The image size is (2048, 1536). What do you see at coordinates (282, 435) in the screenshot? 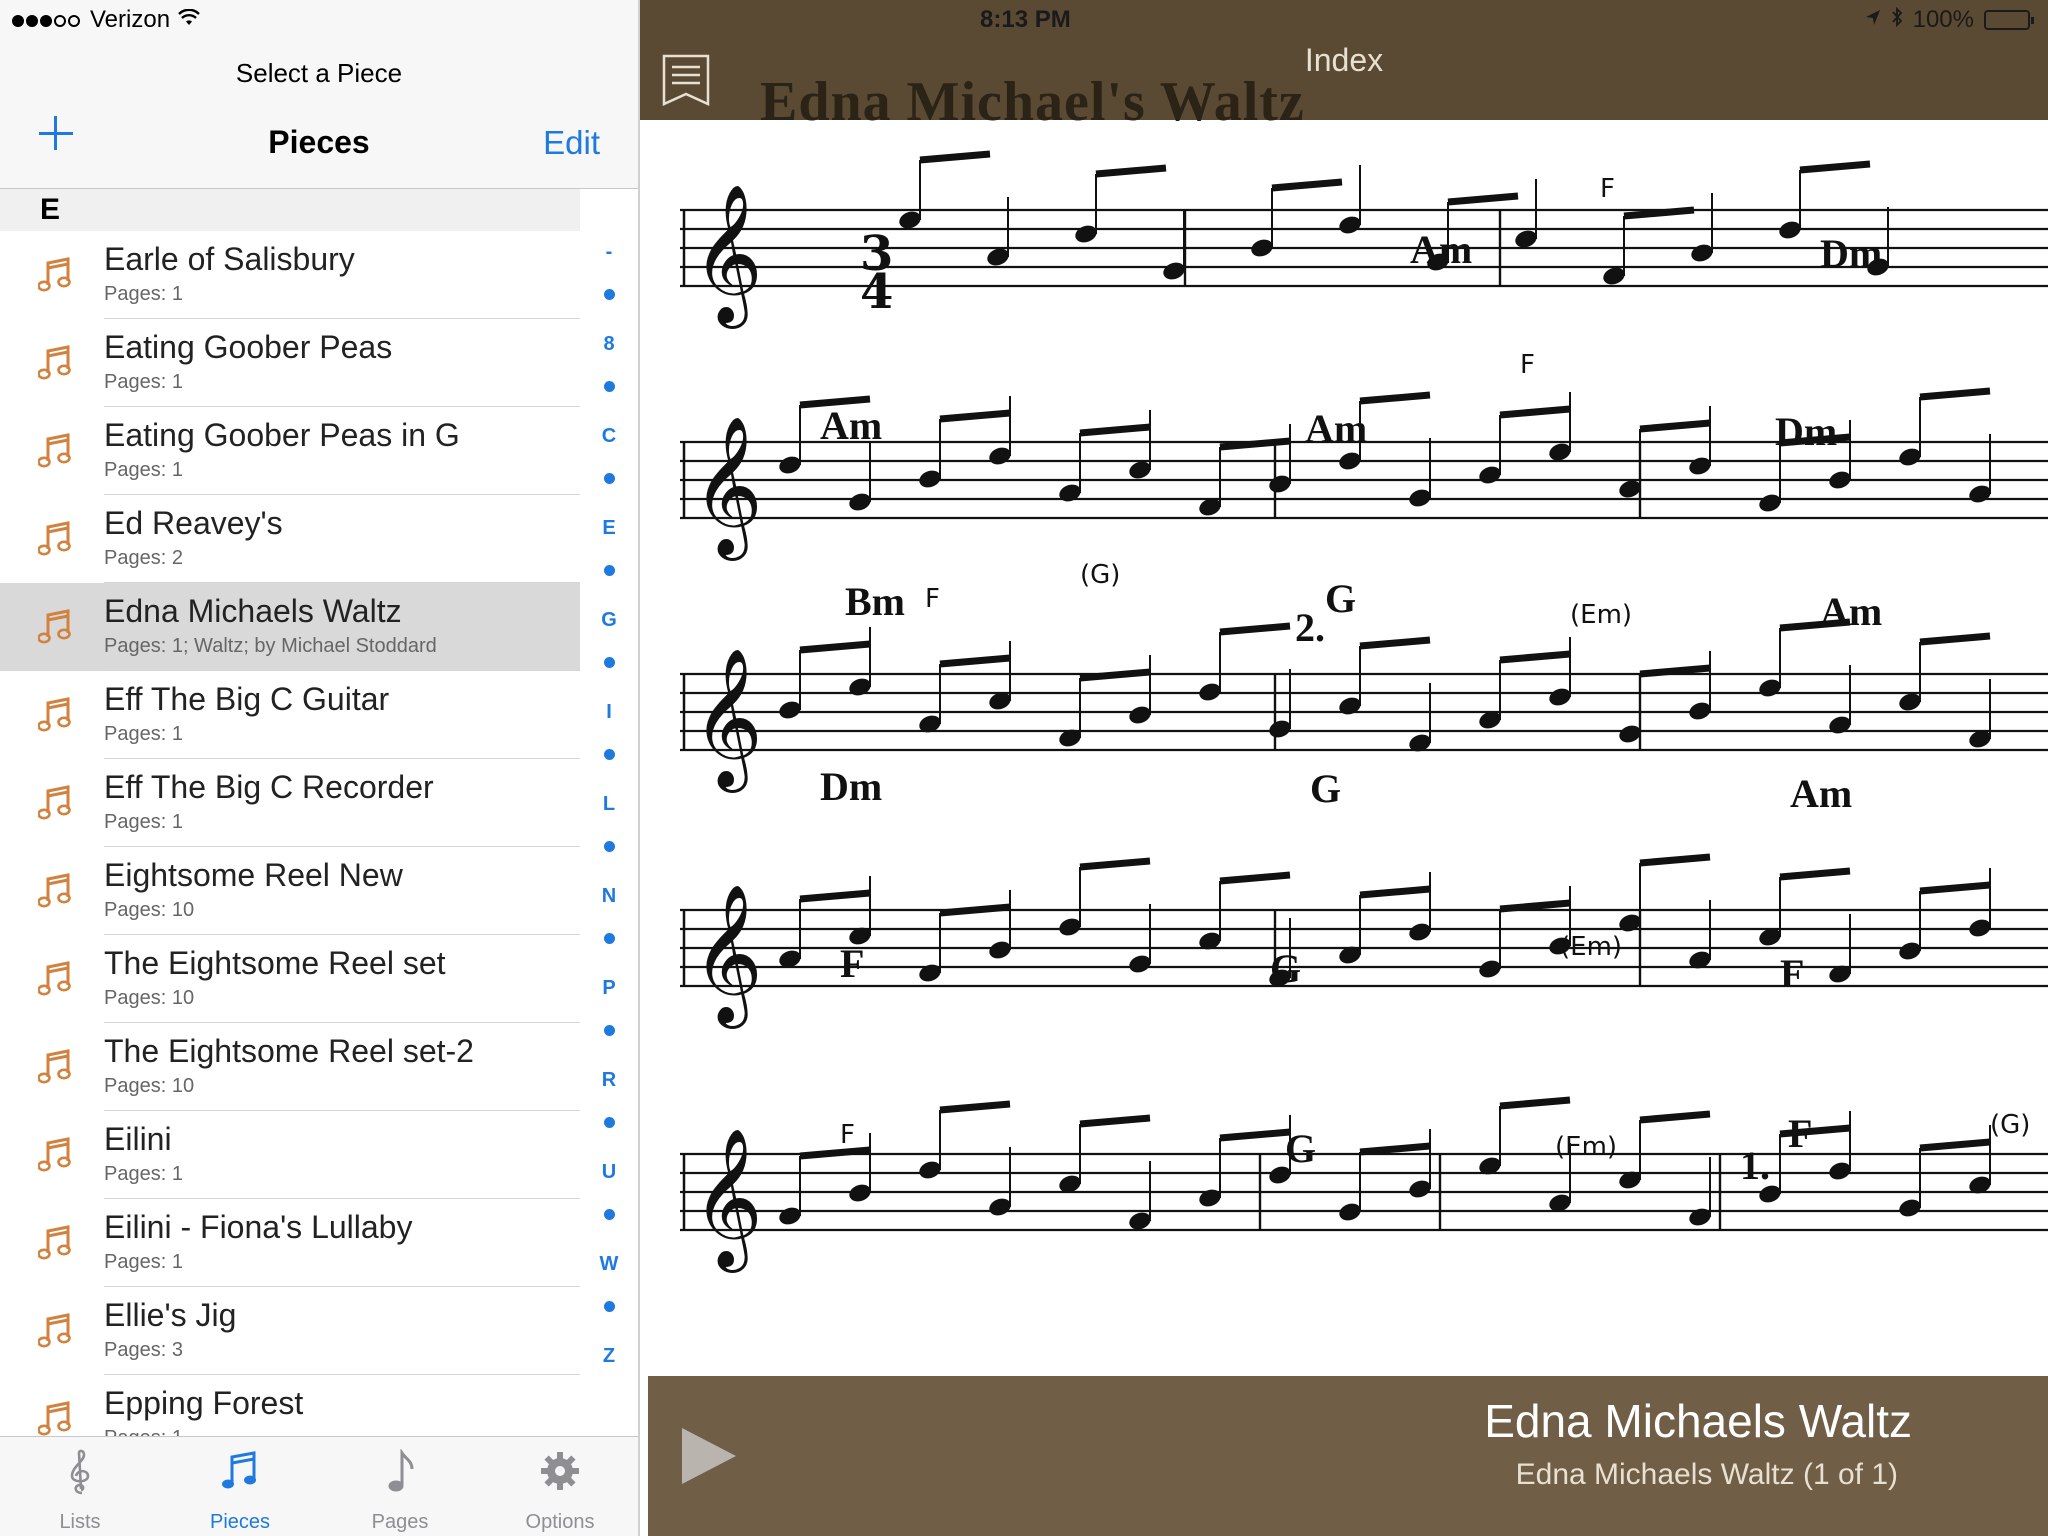
I see `piece-title: Eating Goober Peas in G` at bounding box center [282, 435].